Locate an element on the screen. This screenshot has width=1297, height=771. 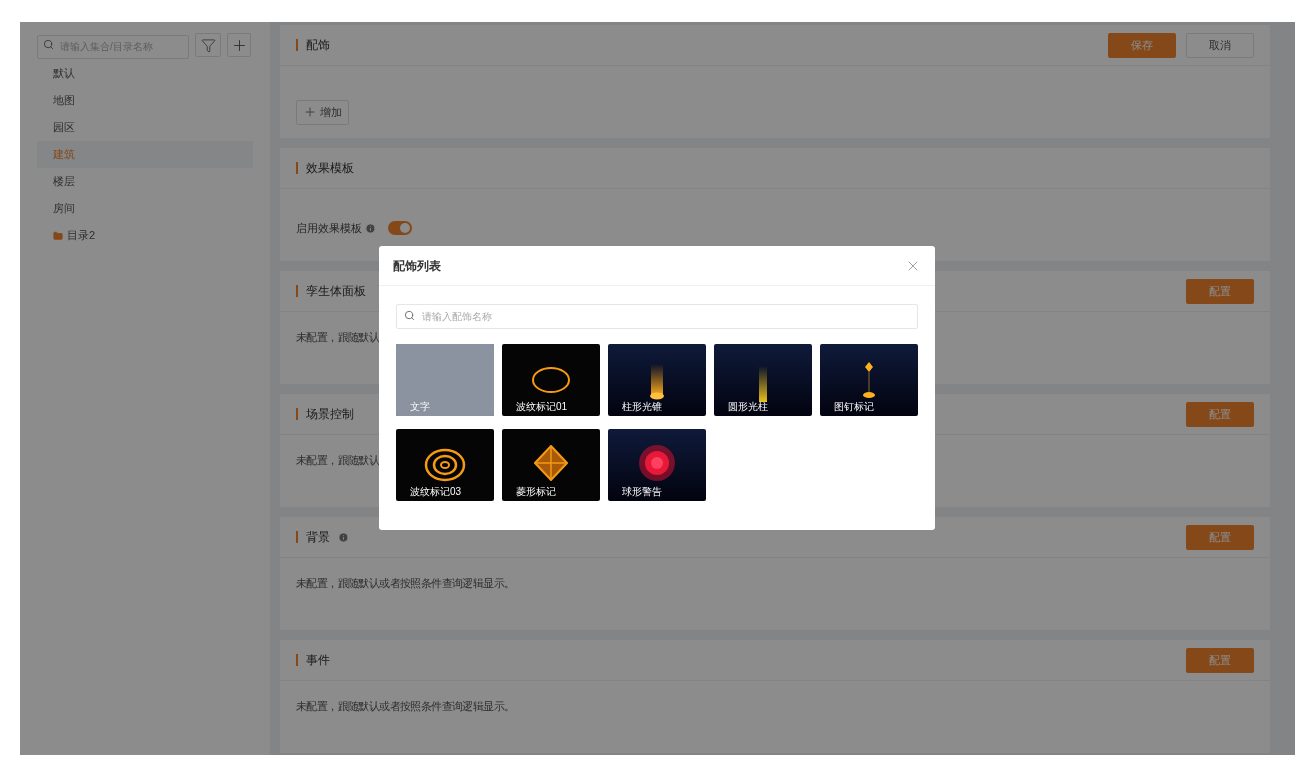
save-button: 保存 is located at coordinates (1142, 45).